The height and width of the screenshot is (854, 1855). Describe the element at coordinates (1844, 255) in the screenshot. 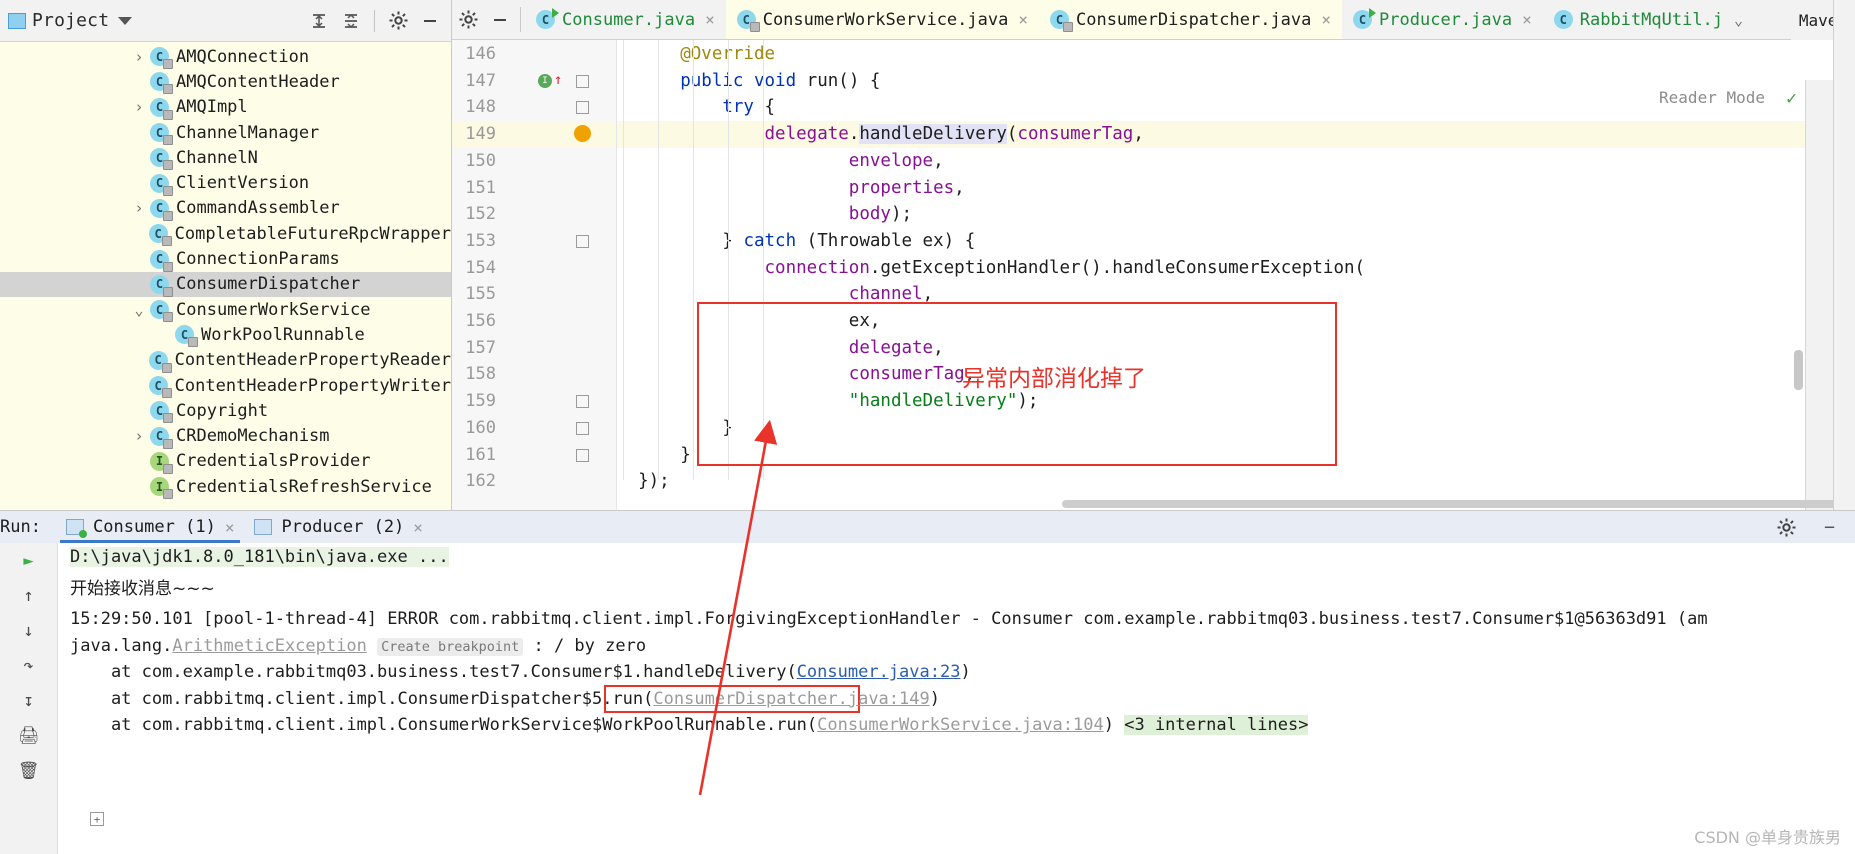

I see `right-side-tool-strip` at that location.